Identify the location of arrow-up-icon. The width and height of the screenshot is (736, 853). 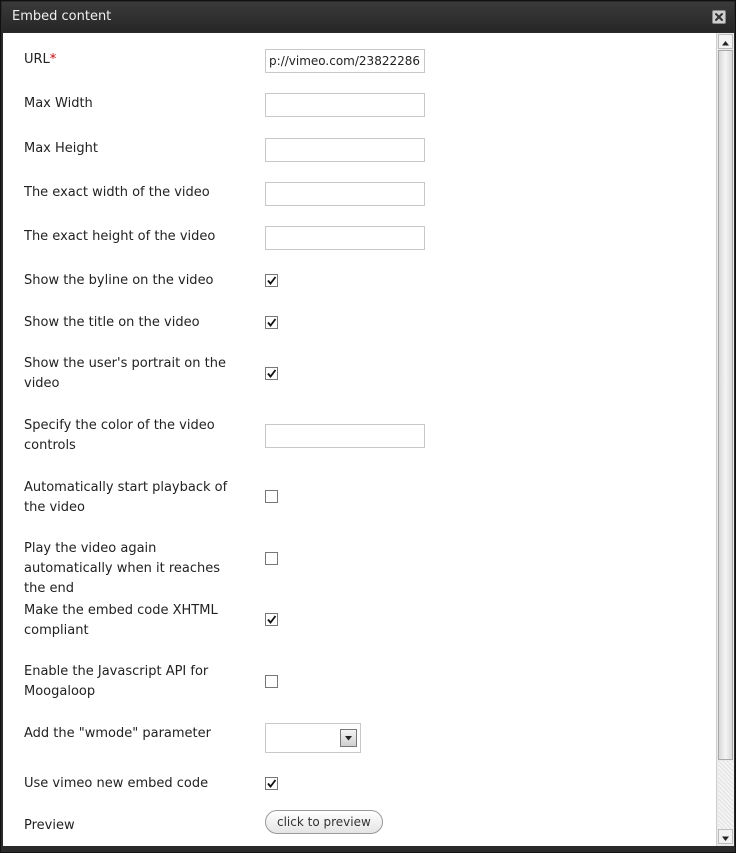
(725, 43).